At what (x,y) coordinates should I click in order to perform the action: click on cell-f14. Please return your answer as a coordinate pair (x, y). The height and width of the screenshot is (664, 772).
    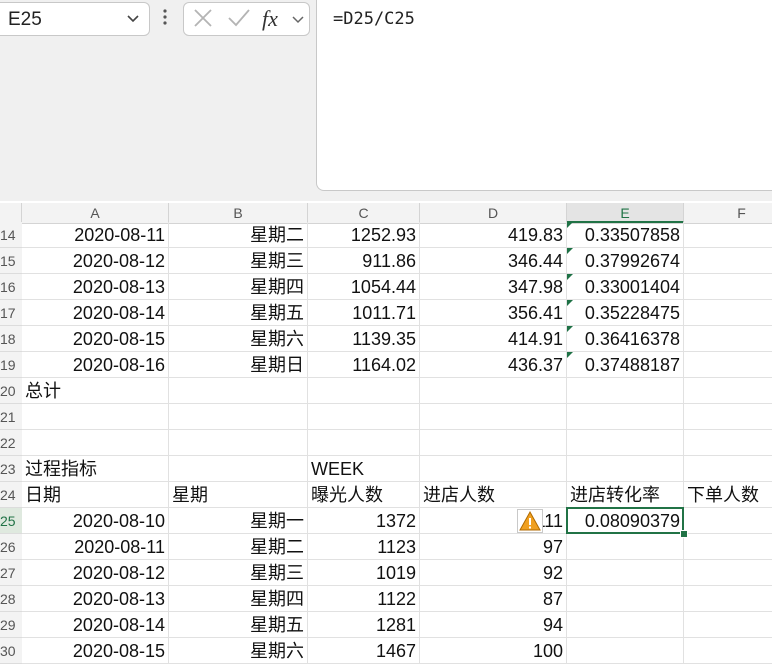
    Looking at the image, I should click on (728, 235).